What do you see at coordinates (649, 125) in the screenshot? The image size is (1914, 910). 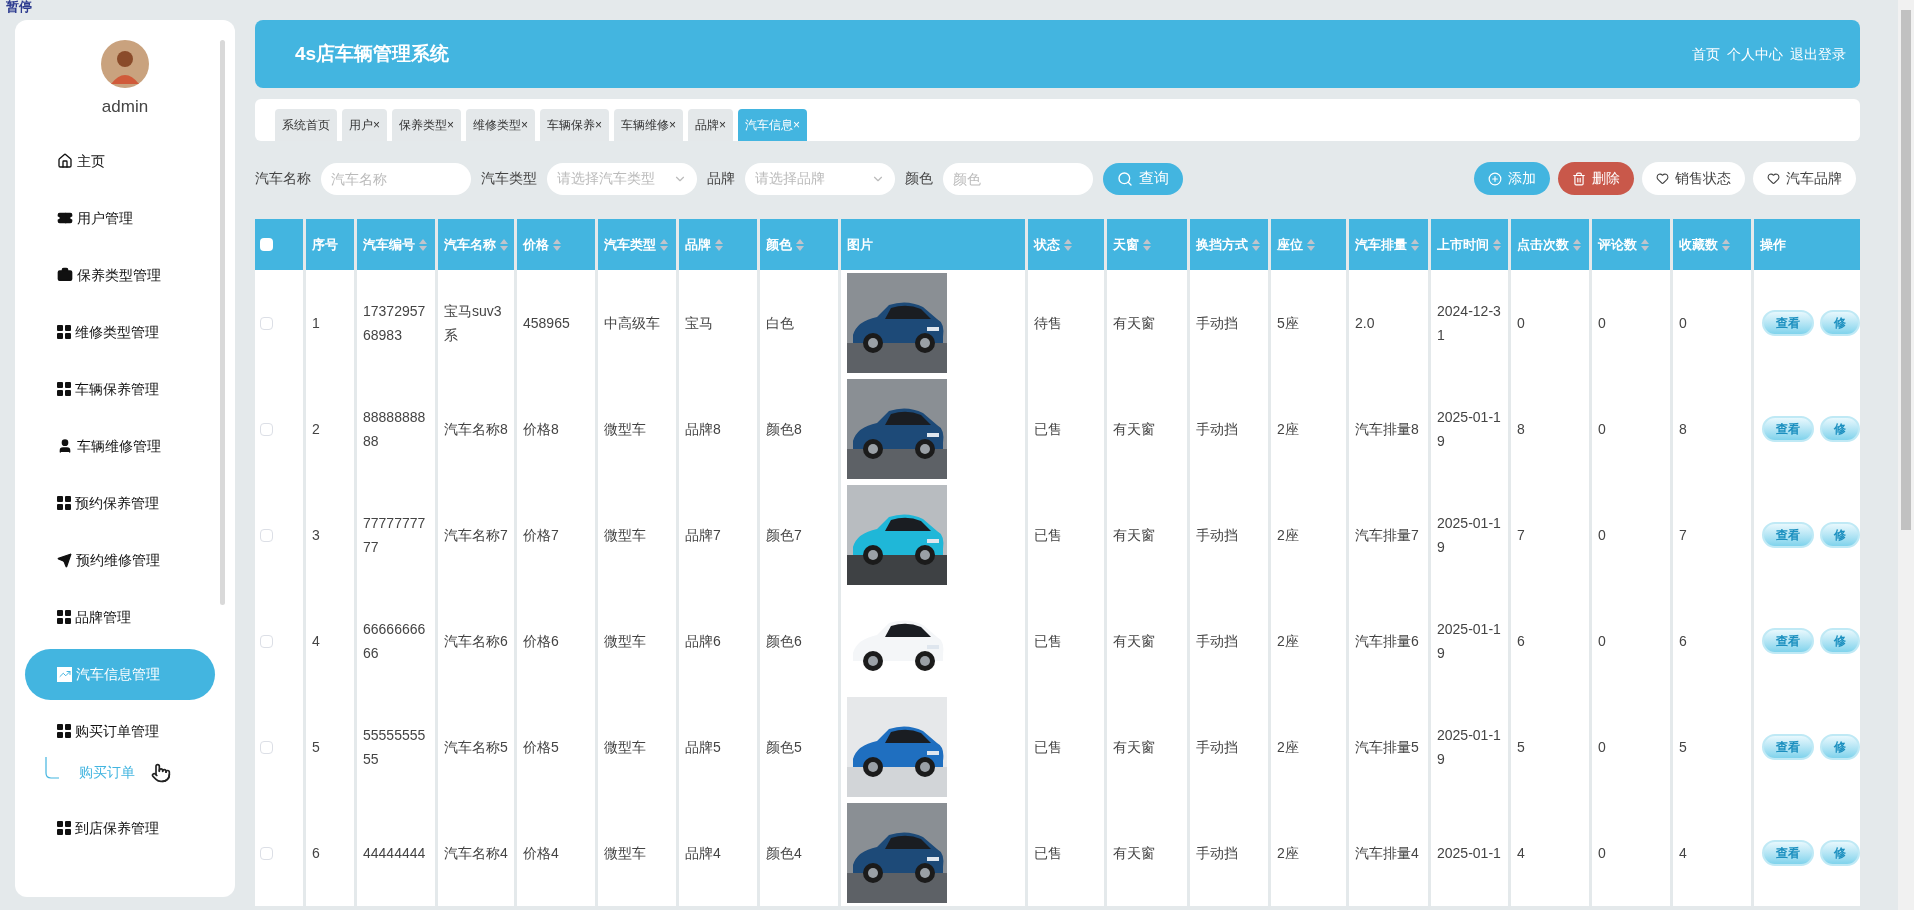 I see `tab: 车辆维修×` at bounding box center [649, 125].